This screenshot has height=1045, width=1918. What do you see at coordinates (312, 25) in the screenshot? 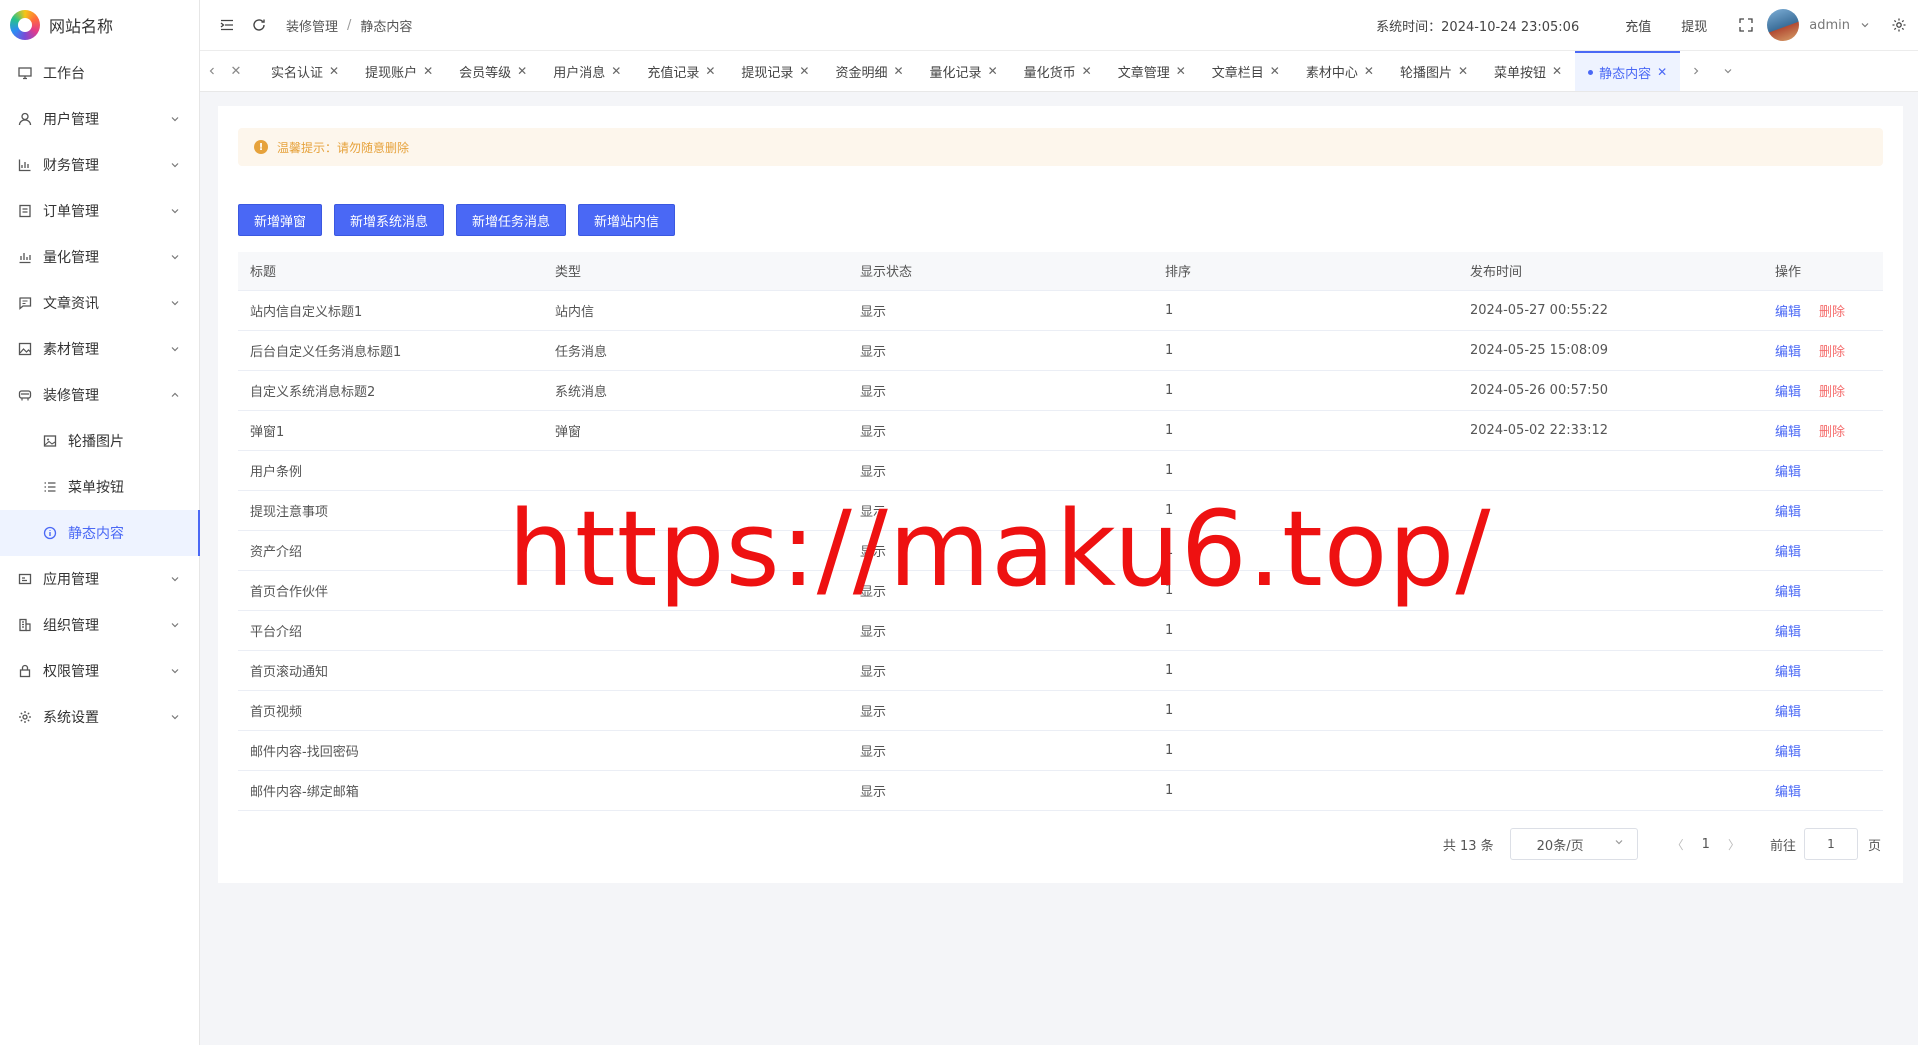
I see `breadcrumb-item: 装修管理` at bounding box center [312, 25].